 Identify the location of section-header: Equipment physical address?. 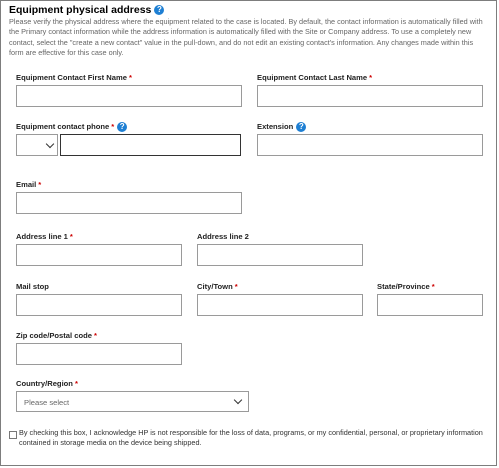
(87, 10).